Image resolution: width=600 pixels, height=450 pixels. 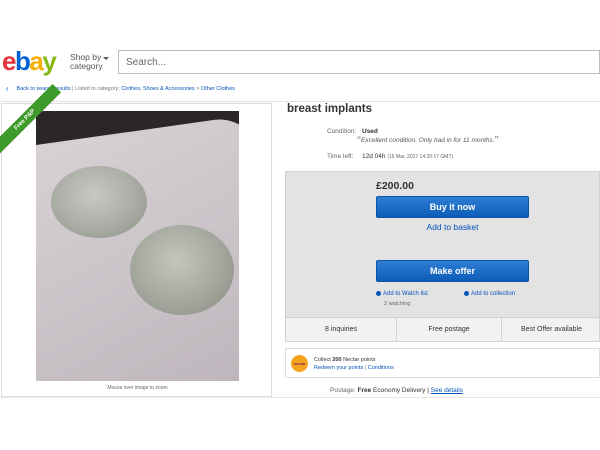 What do you see at coordinates (402, 294) in the screenshot?
I see `add-to-watch-list-link: Add to Watch list` at bounding box center [402, 294].